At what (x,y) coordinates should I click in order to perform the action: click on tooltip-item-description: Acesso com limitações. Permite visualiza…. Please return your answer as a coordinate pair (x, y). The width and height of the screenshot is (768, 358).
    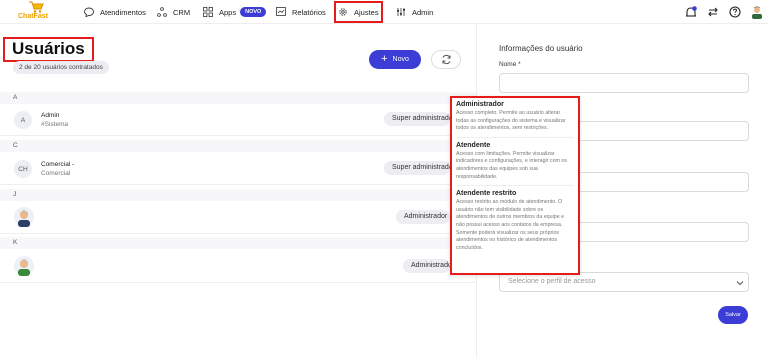
    Looking at the image, I should click on (511, 165).